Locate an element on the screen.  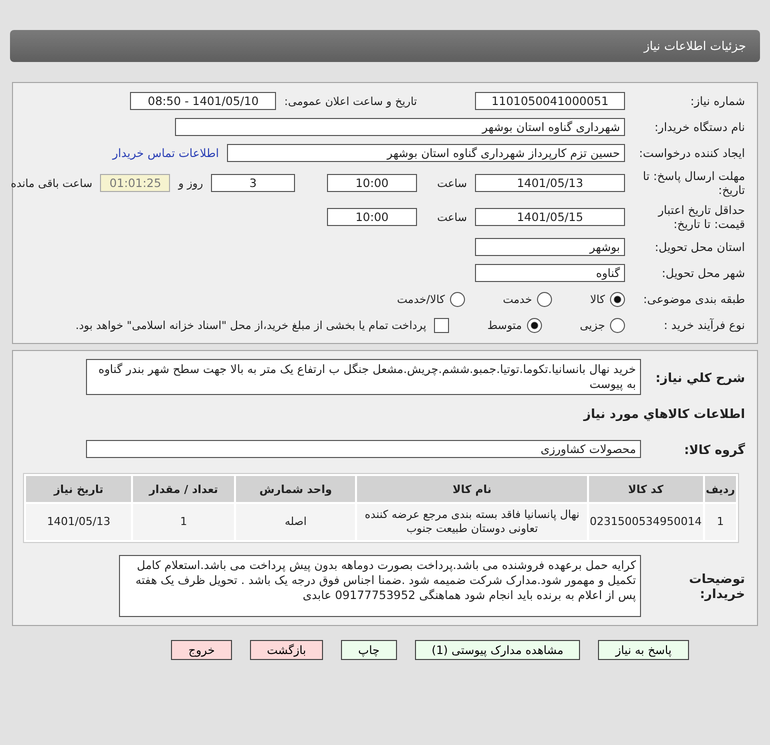
field-label: توضیحات خریدار: is located at coordinates (716, 586).